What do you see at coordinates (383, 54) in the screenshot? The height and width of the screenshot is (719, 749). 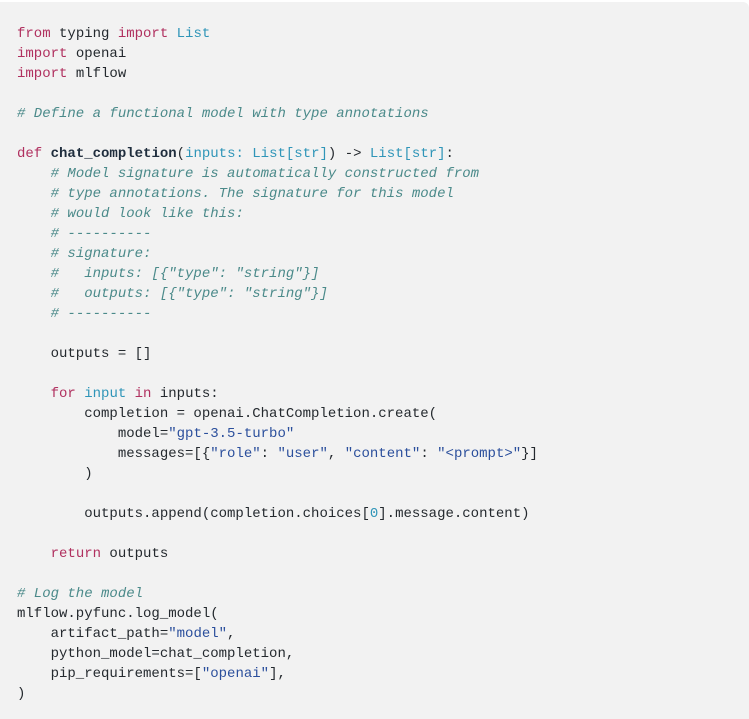 I see `code-line: import openai` at bounding box center [383, 54].